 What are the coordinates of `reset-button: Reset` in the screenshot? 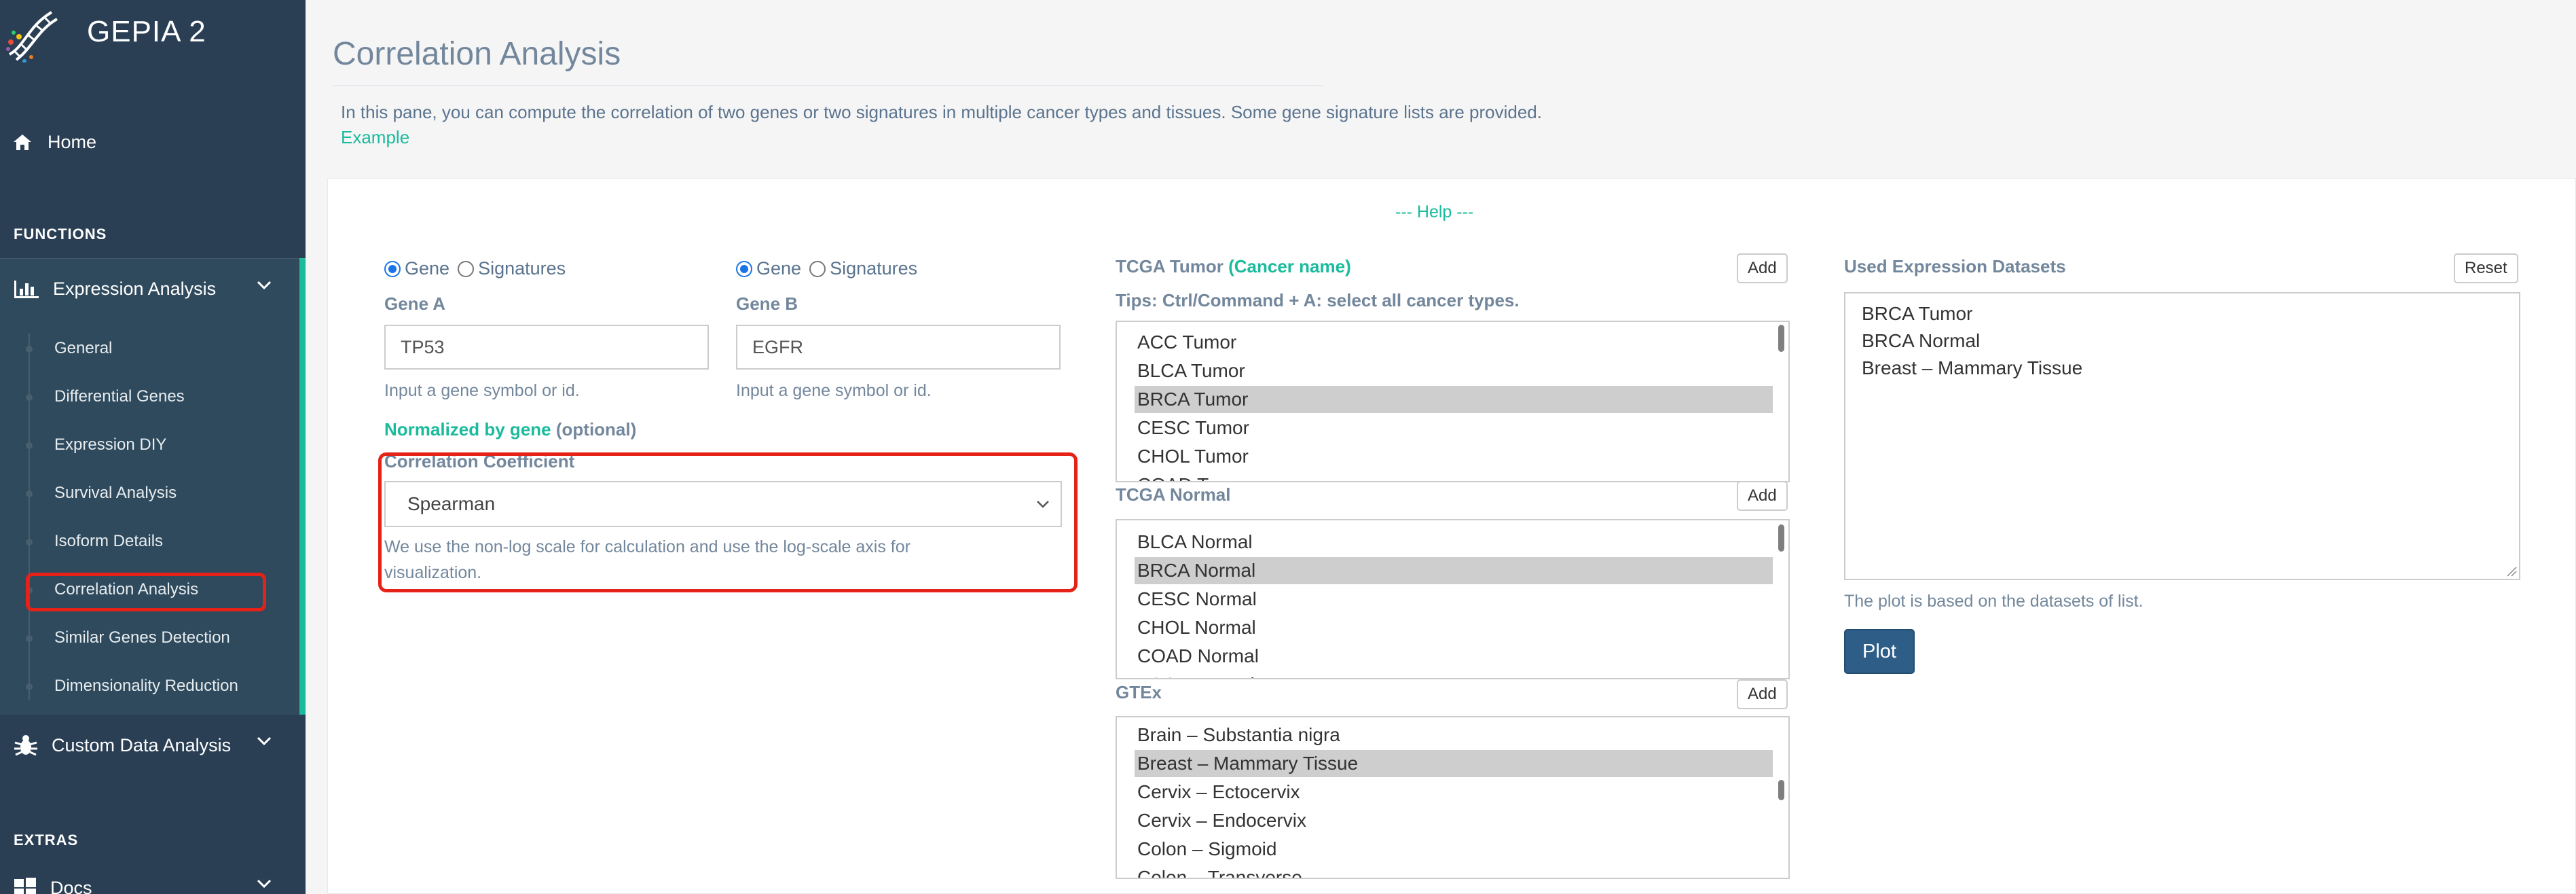 It's located at (2486, 268).